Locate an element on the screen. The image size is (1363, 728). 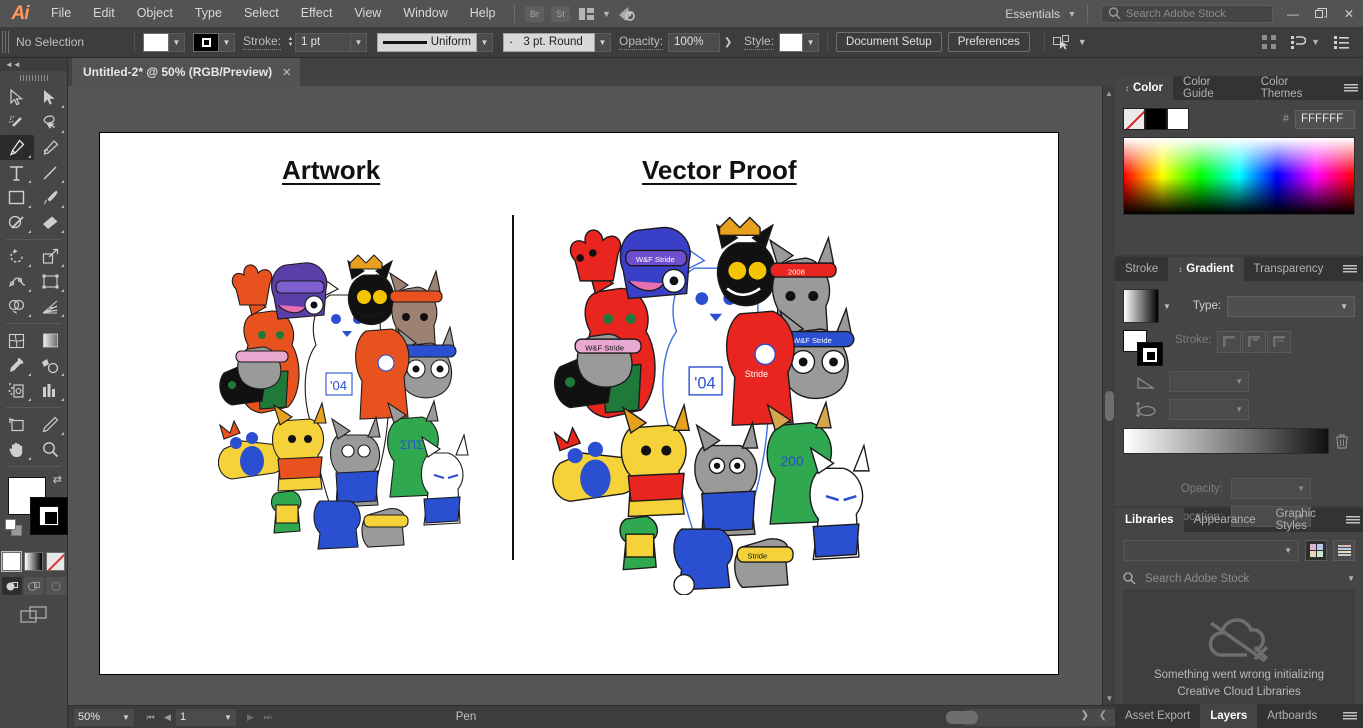
tab-transparency: Transparency is located at coordinates (1289, 269).